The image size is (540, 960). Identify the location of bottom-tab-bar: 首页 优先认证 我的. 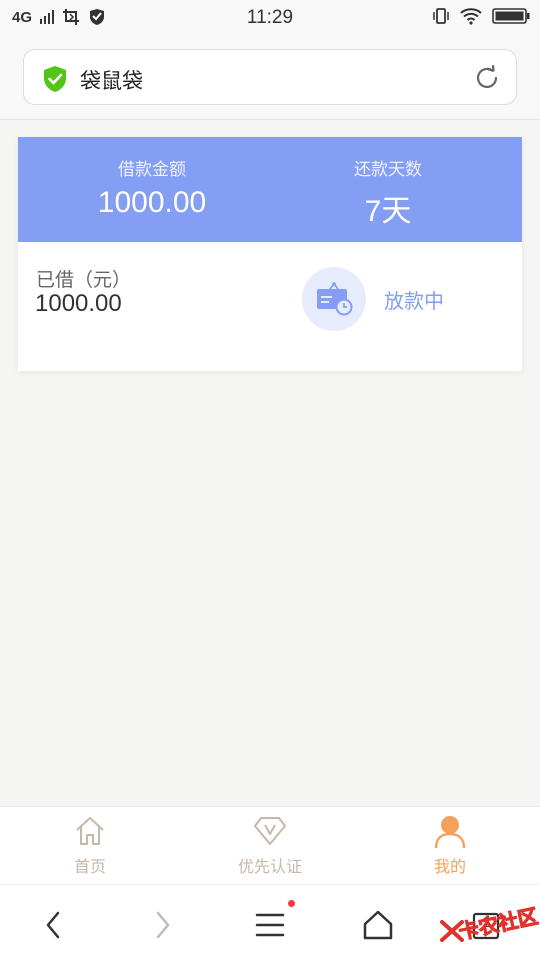
(270, 845).